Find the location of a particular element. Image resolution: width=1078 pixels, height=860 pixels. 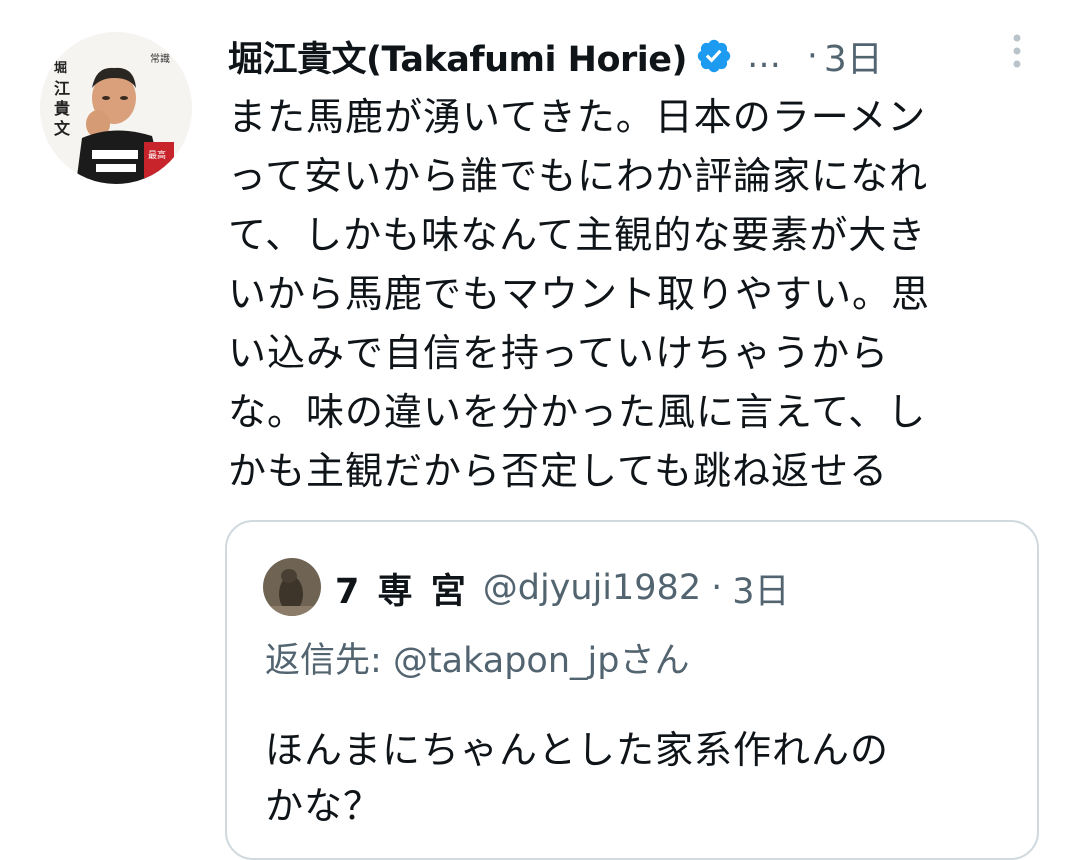

quoted-text-line: ほんまにちゃんとした家系作れんの is located at coordinates (577, 750).